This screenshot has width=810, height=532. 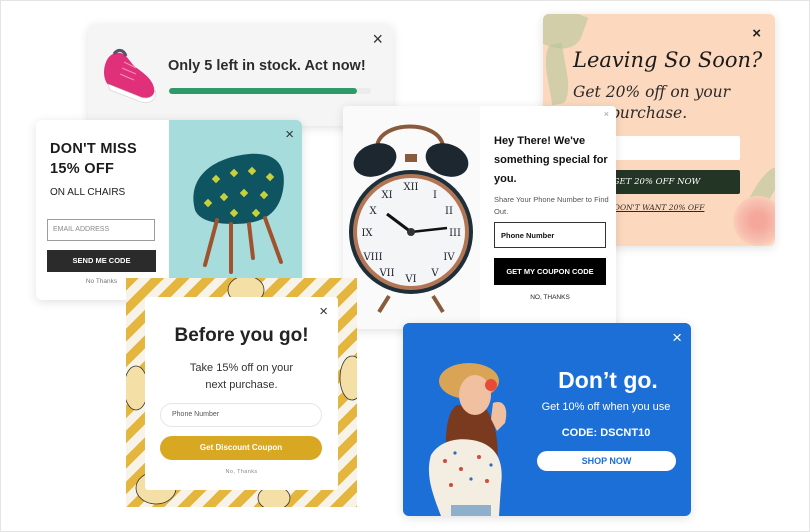 I want to click on svg-text: I, so click(x=435, y=195).